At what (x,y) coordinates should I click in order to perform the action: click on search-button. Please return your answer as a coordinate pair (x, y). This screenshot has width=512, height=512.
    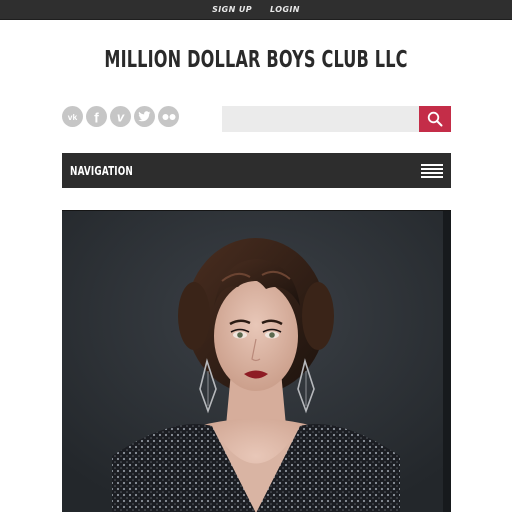
    Looking at the image, I should click on (435, 119).